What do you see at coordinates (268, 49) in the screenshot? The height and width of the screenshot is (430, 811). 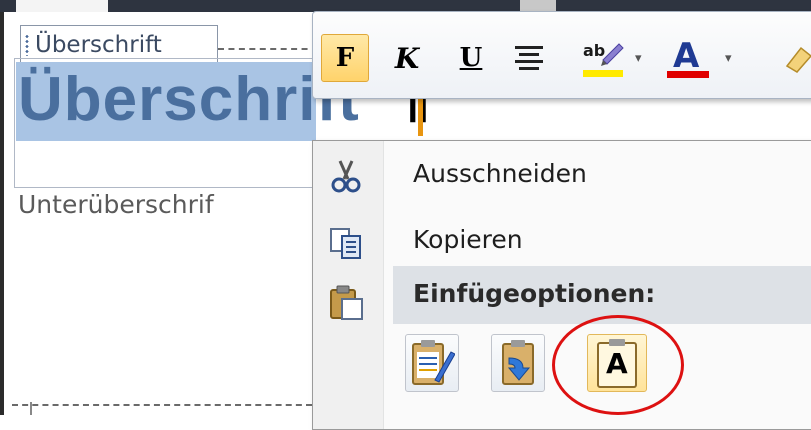 I see `content-control-border-top` at bounding box center [268, 49].